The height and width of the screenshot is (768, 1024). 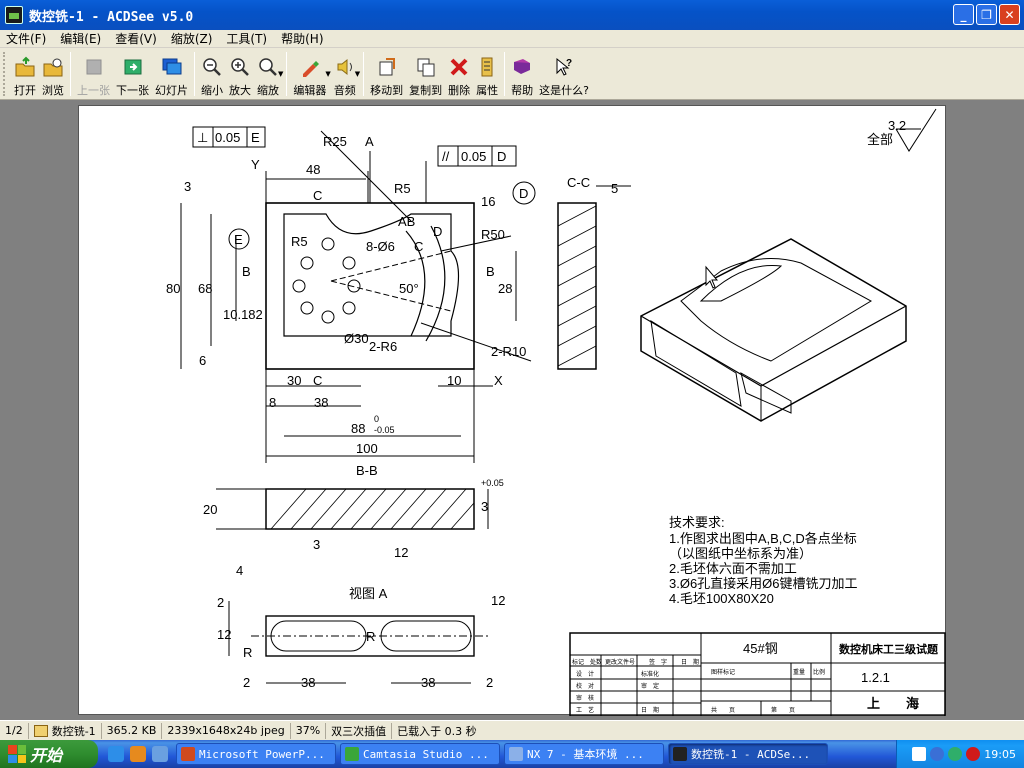 I want to click on zoom-out-label: 缩小, so click(x=212, y=90).